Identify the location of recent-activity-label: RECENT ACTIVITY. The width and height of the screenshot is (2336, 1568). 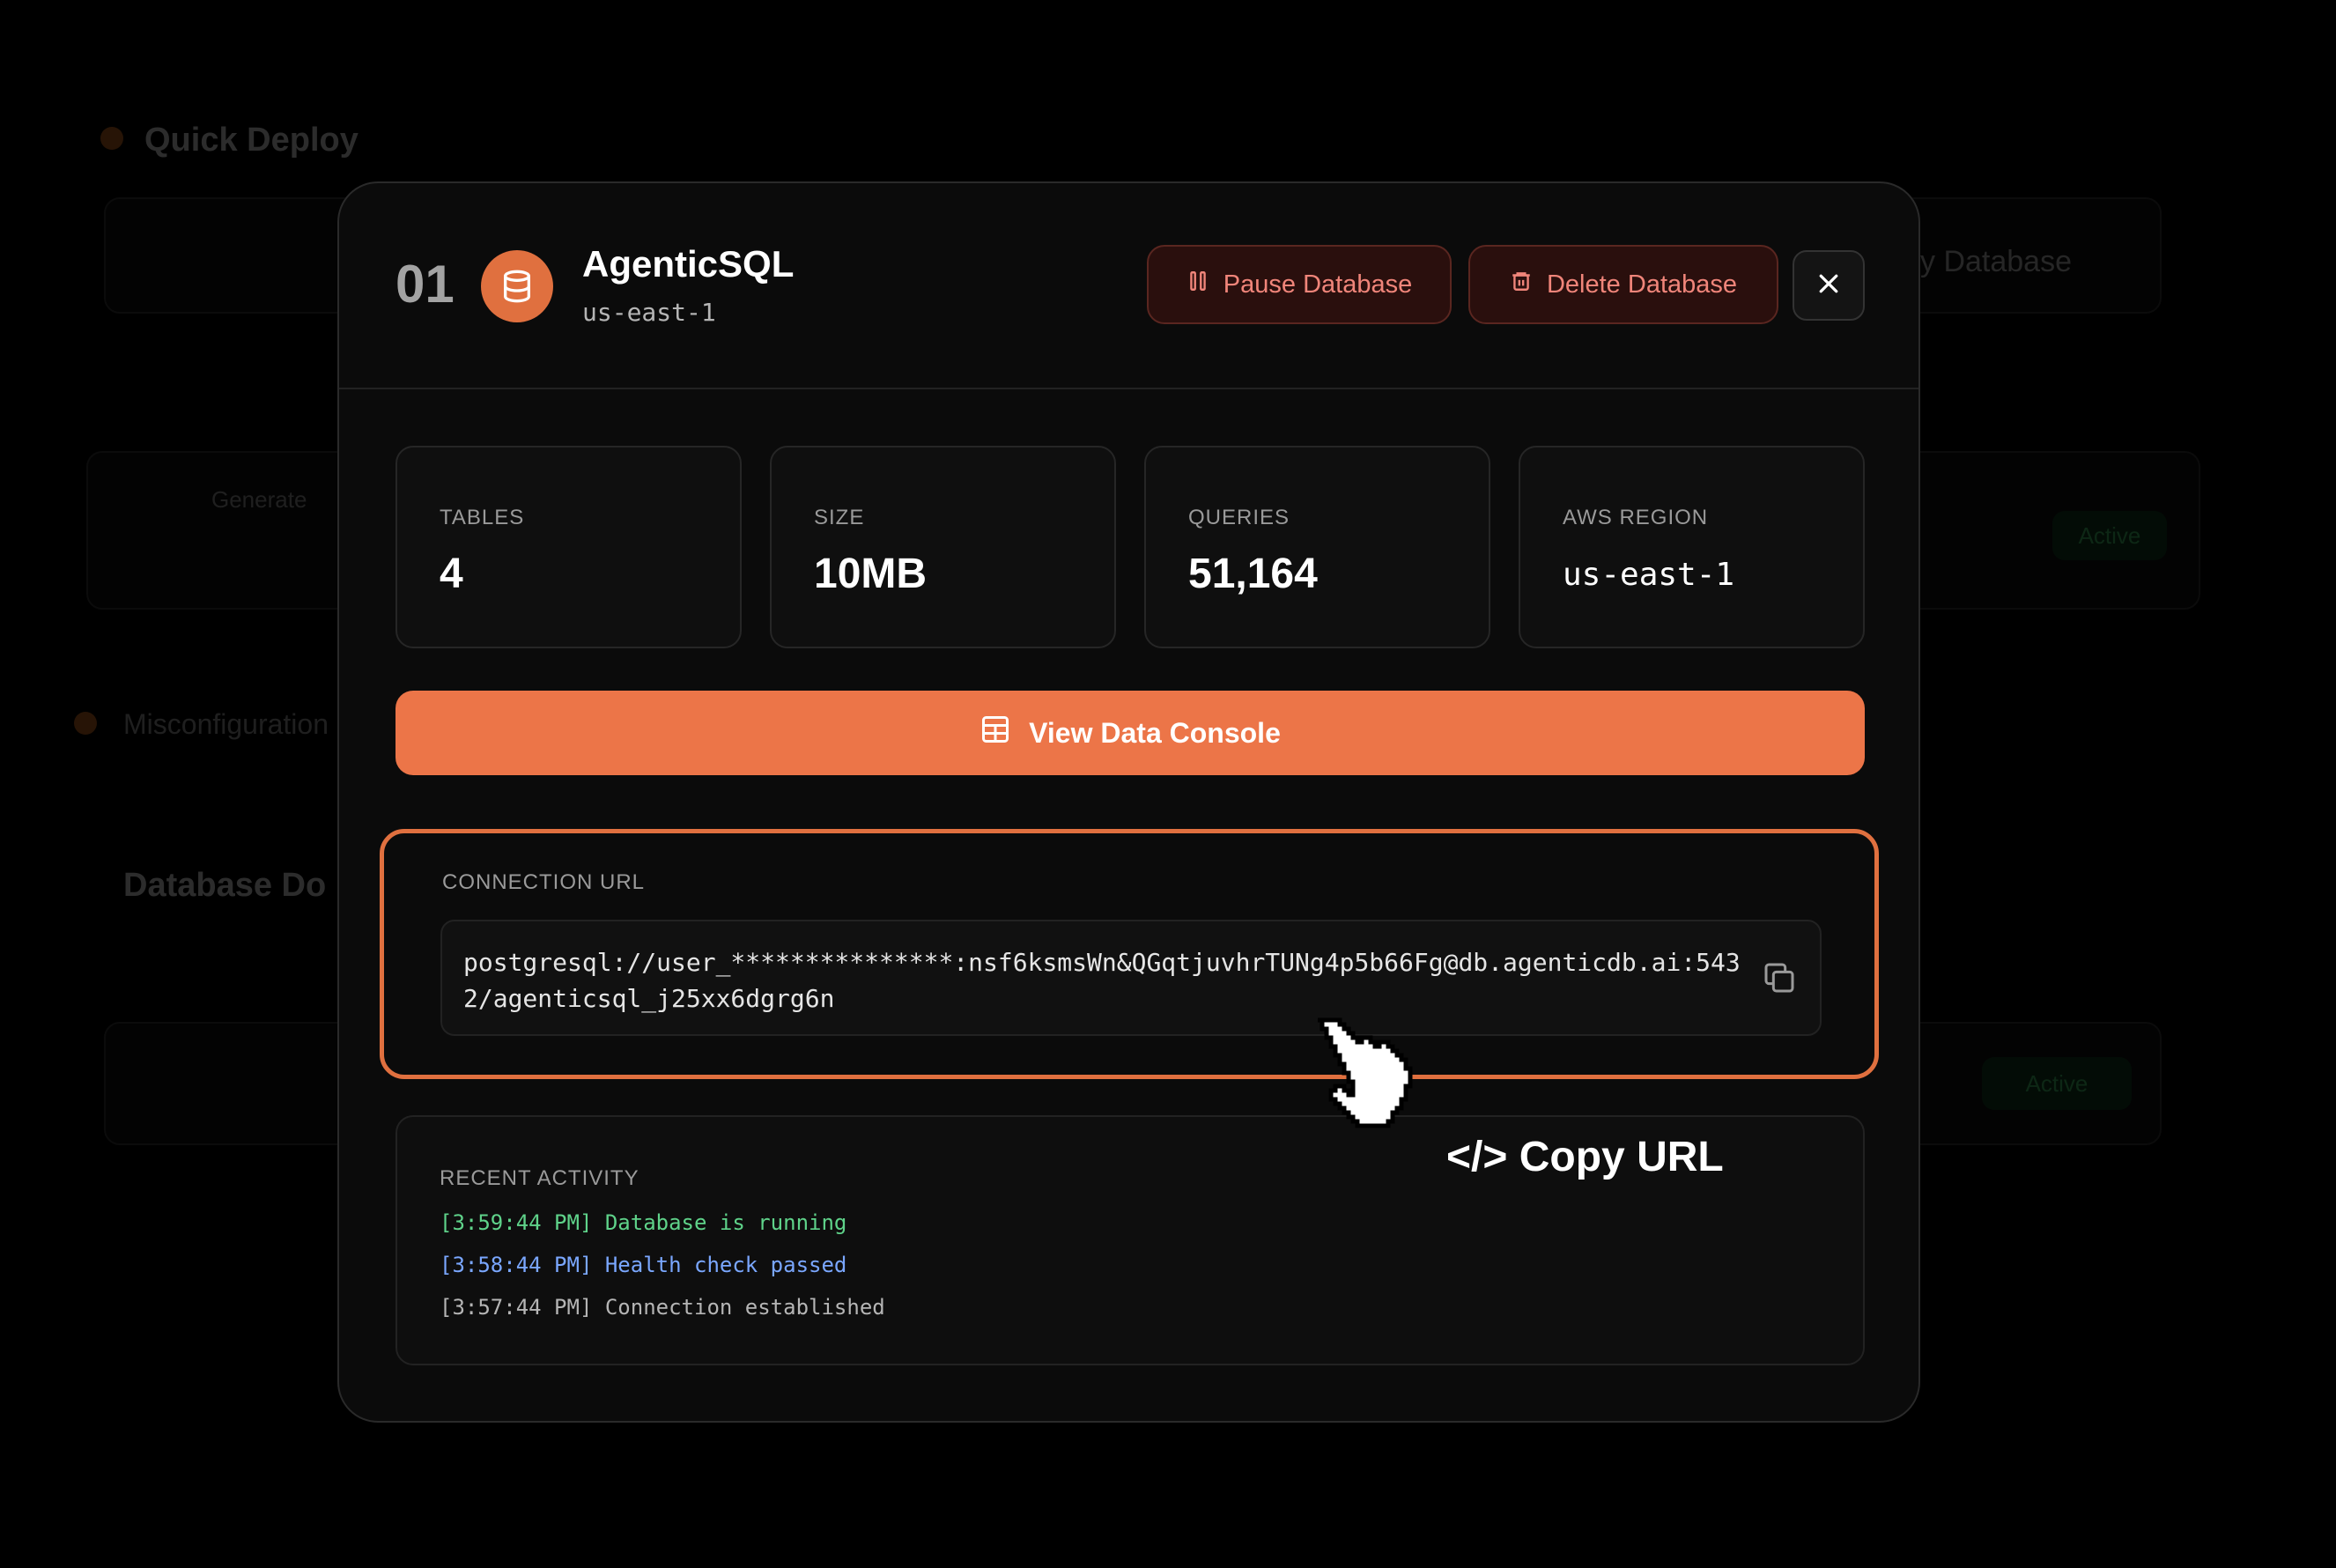
(539, 1178).